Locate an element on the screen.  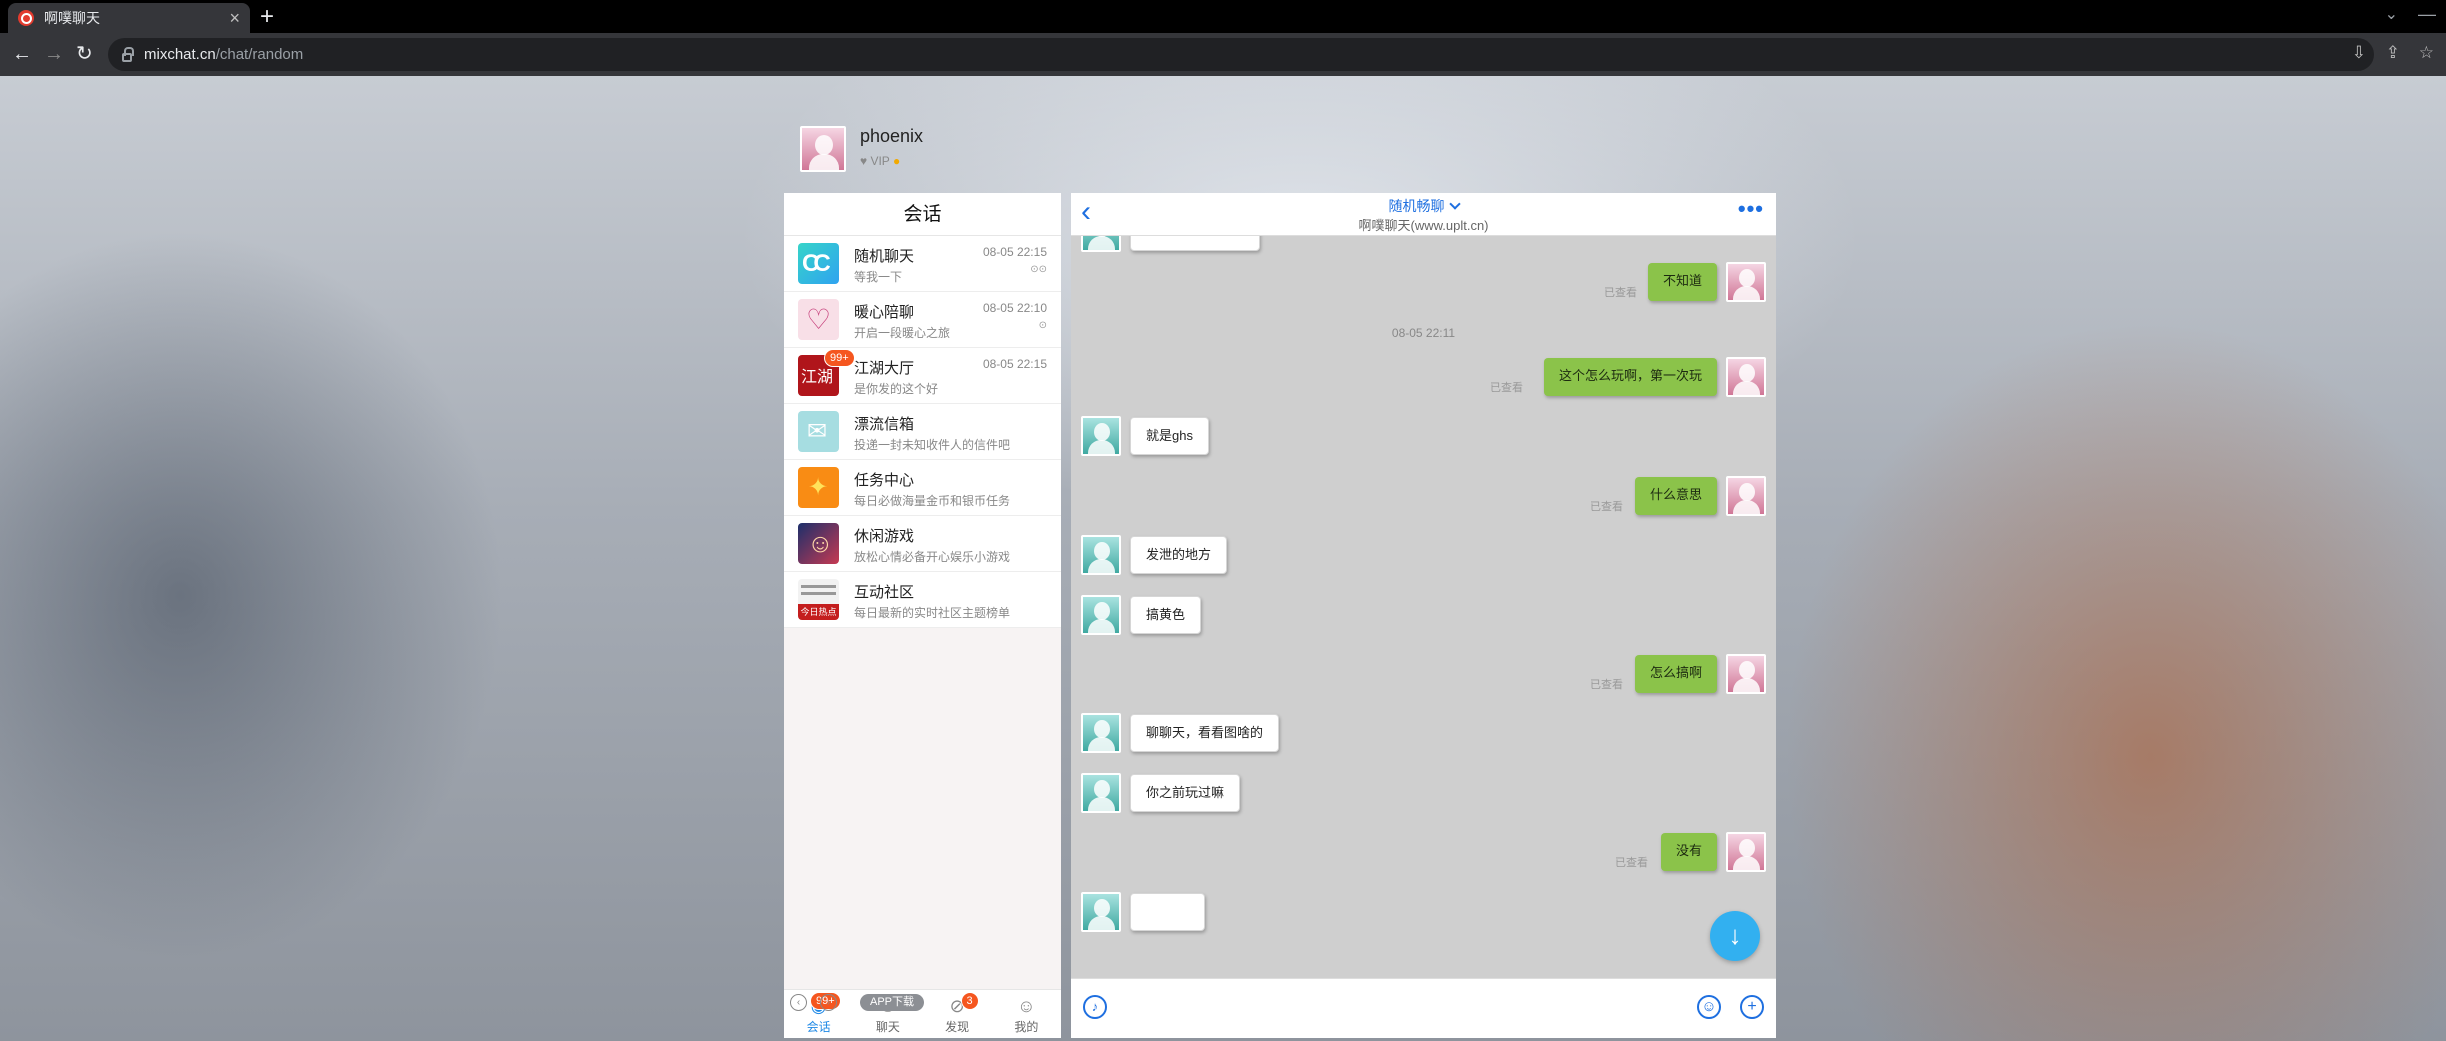
conversation-status: ⊙ is located at coordinates (1042, 325).